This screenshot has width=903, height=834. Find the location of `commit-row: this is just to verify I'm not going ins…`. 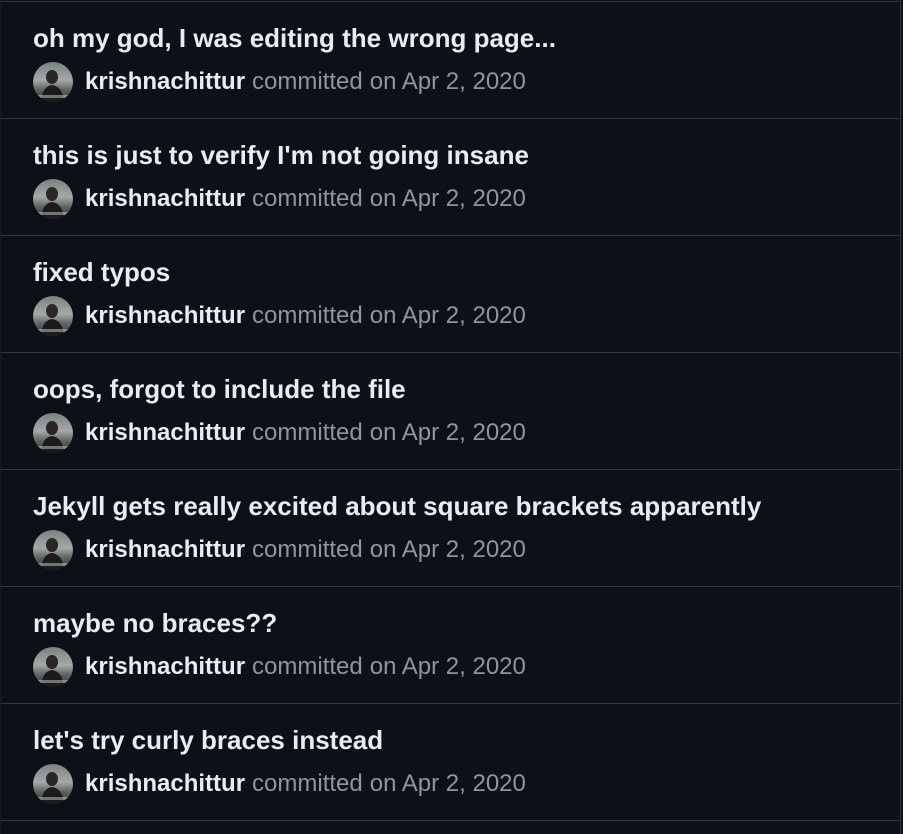

commit-row: this is just to verify I'm not going ins… is located at coordinates (450, 177).